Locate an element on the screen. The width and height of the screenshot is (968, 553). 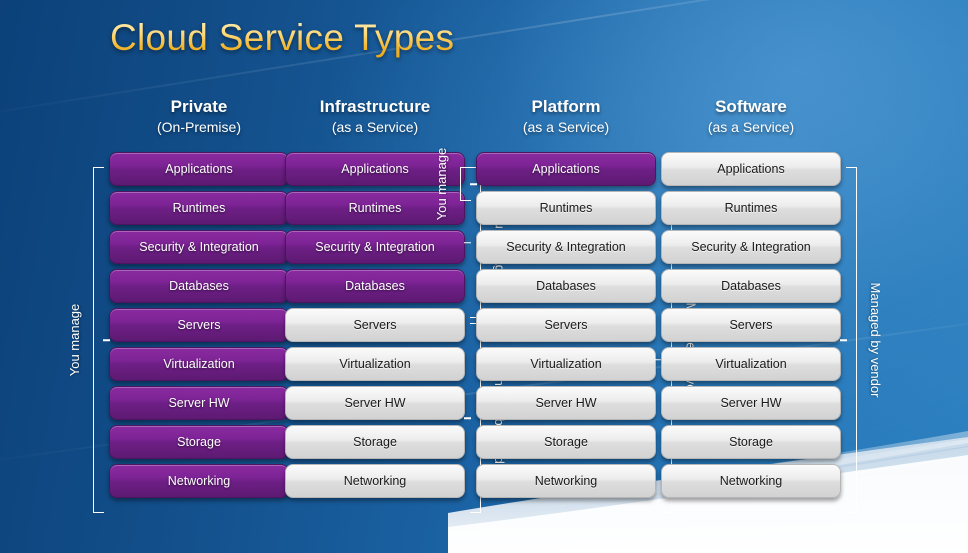
column-title: Software is located at coordinates (751, 106).